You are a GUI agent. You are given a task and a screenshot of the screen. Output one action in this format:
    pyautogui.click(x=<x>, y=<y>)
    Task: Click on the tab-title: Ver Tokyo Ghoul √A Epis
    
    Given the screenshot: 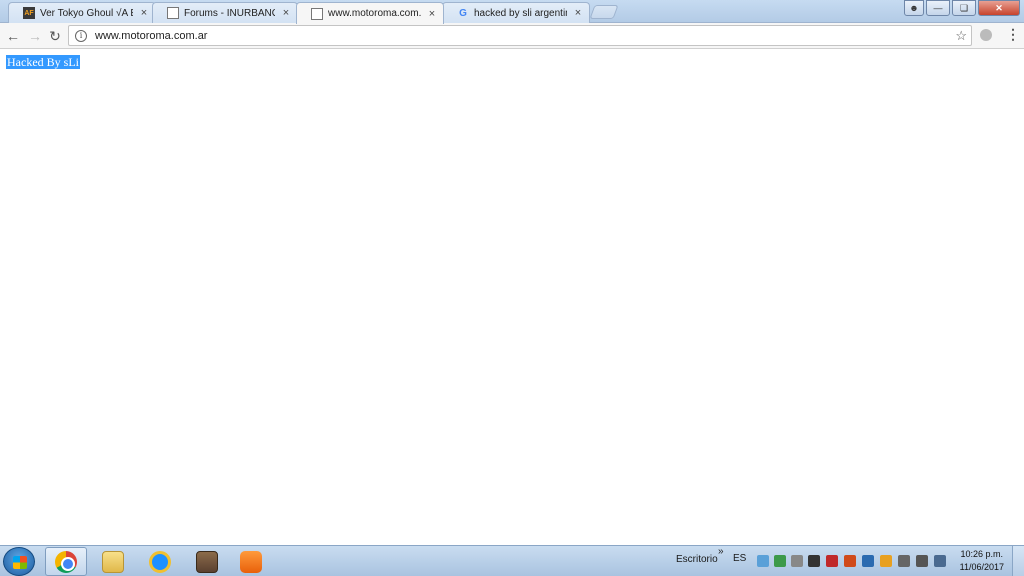 What is the action you would take?
    pyautogui.click(x=86, y=13)
    